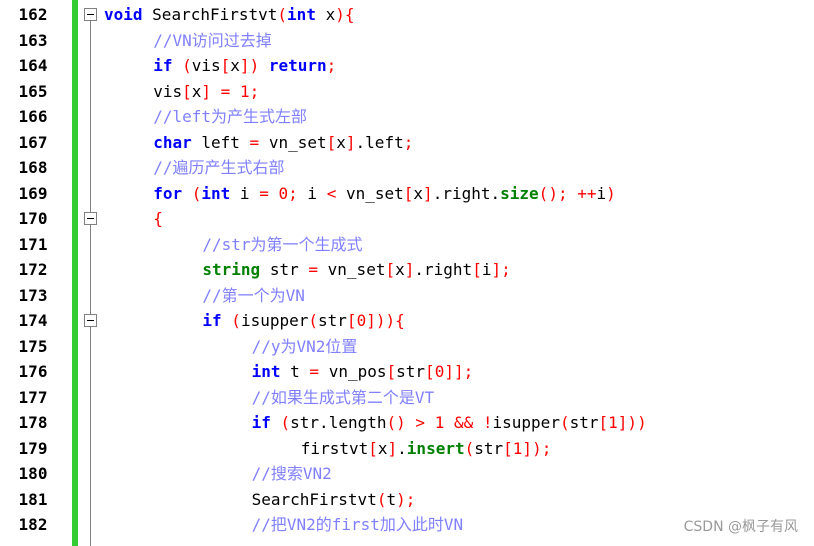  What do you see at coordinates (33, 91) in the screenshot?
I see `line-number: 165` at bounding box center [33, 91].